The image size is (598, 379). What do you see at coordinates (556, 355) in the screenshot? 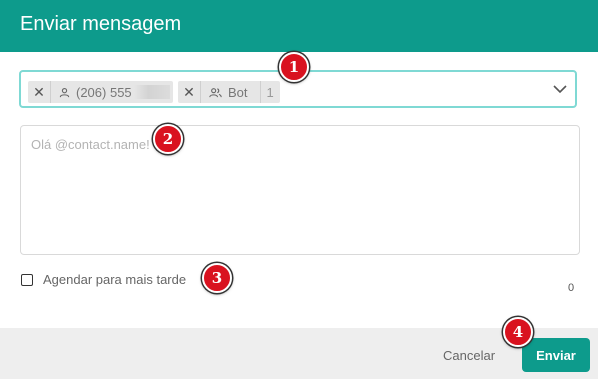
I see `send-button: Enviar` at bounding box center [556, 355].